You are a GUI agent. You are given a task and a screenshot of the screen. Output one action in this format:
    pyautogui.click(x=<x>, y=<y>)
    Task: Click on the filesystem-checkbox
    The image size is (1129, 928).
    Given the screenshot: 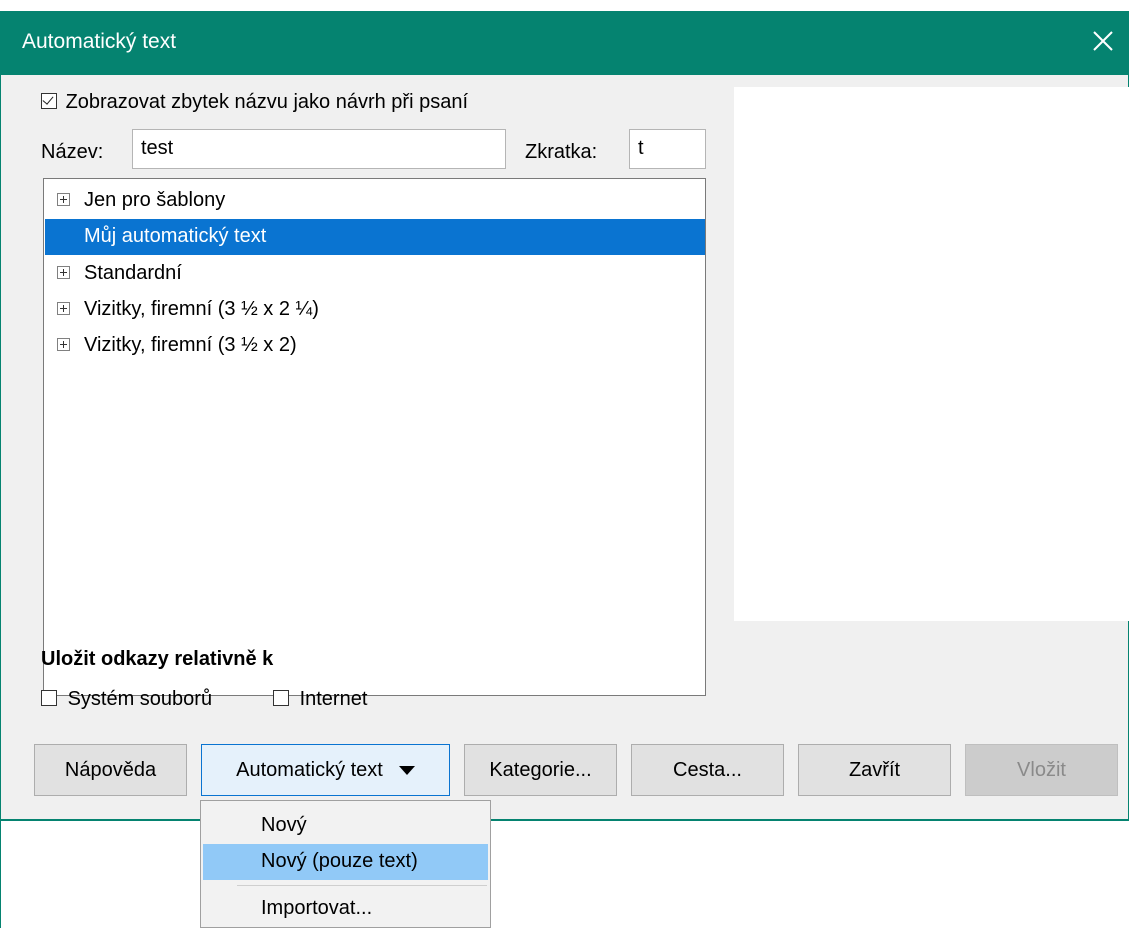 What is the action you would take?
    pyautogui.click(x=49, y=697)
    